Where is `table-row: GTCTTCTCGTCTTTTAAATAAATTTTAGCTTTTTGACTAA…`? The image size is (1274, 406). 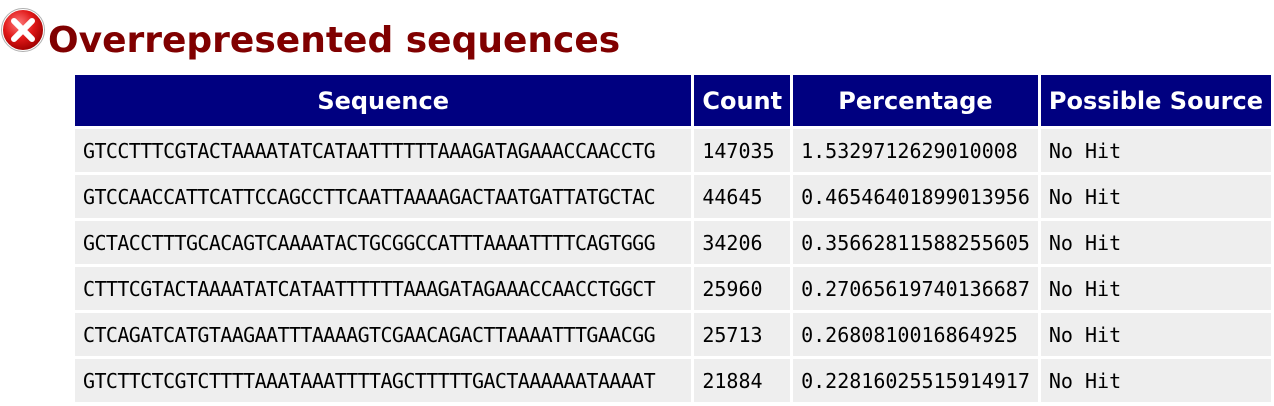
table-row: GTCTTCTCGTCTTTTAAATAAATTTTAGCTTTTTGACTAA… is located at coordinates (673, 380).